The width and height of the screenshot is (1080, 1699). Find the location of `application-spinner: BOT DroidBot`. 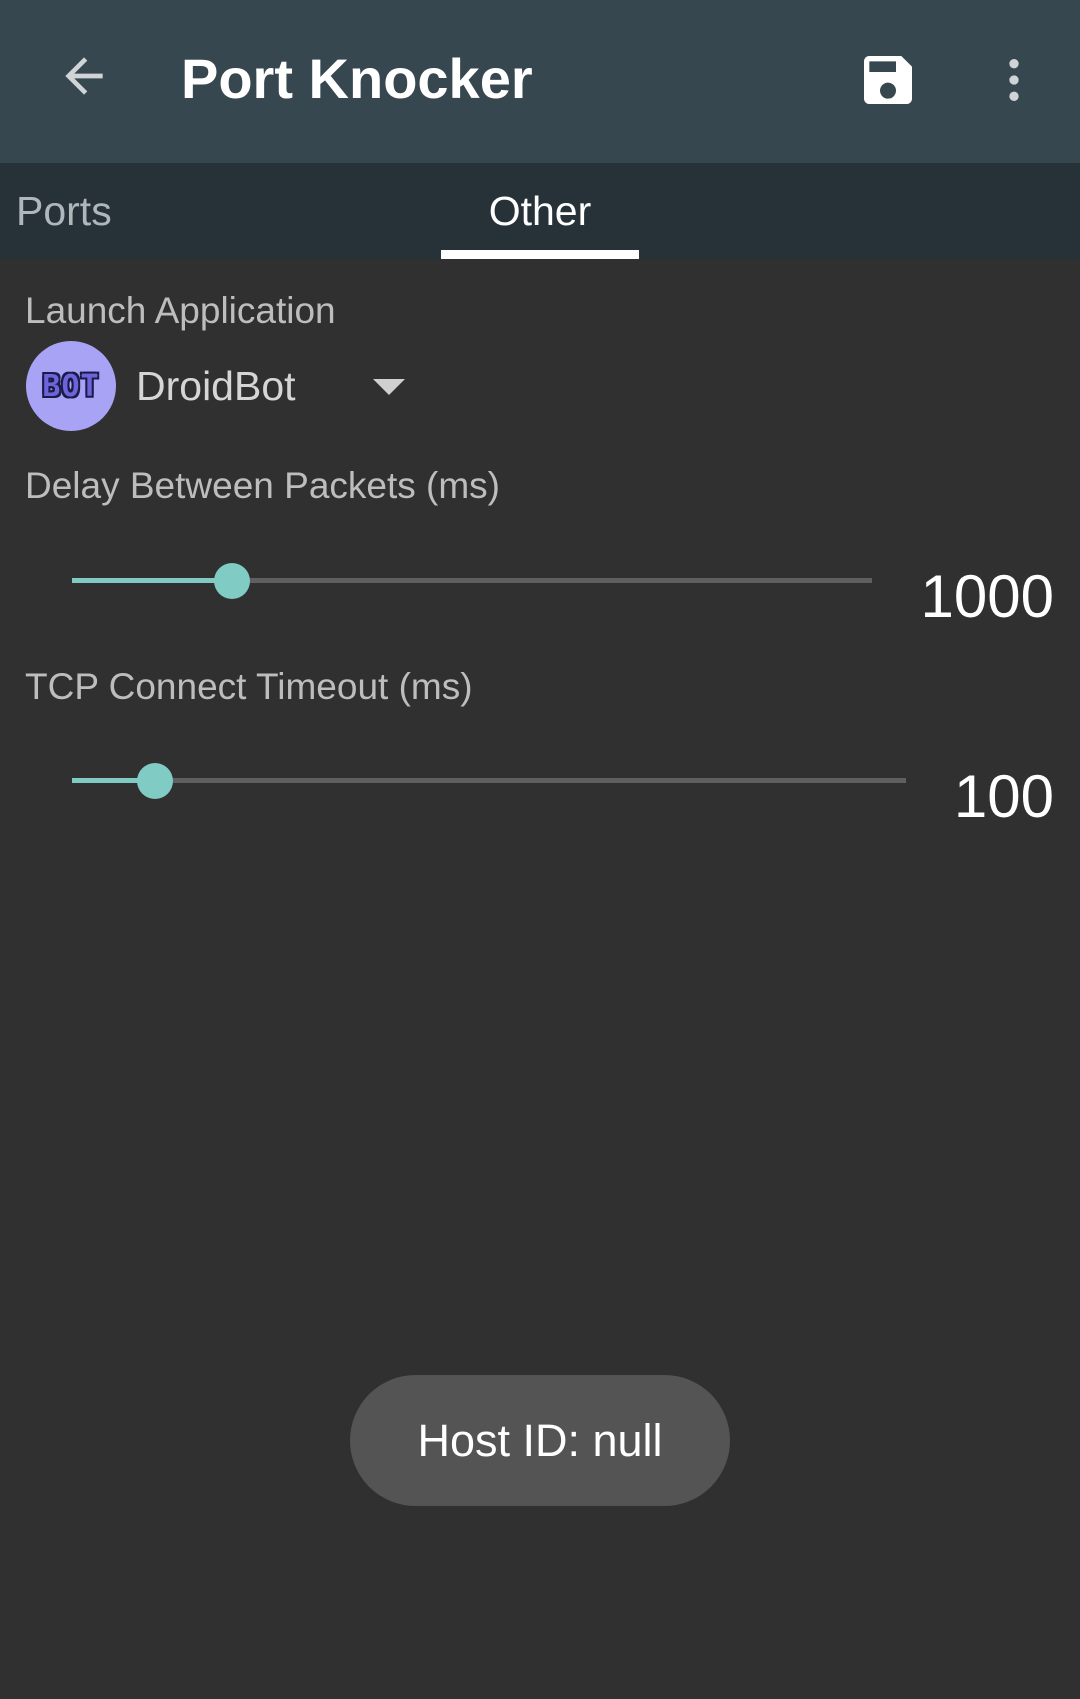

application-spinner: BOT DroidBot is located at coordinates (221, 386).